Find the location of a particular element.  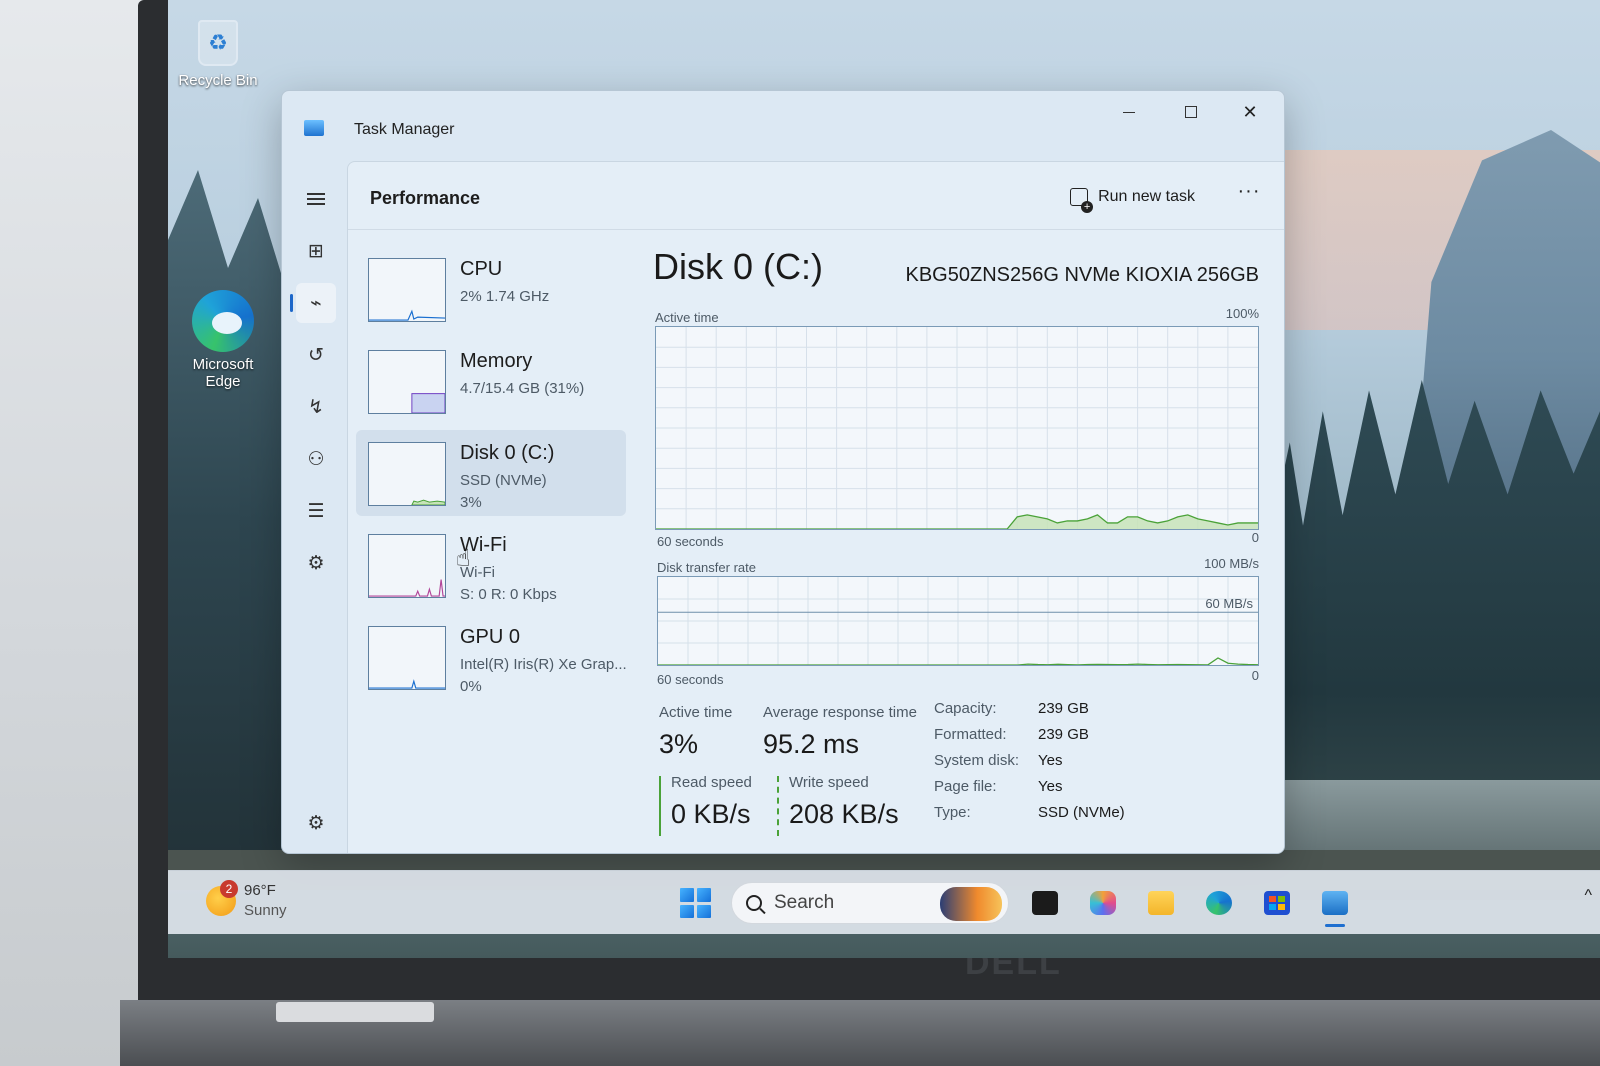

desktop-icon-recycle-bin: Recycle Bin is located at coordinates (218, 54).